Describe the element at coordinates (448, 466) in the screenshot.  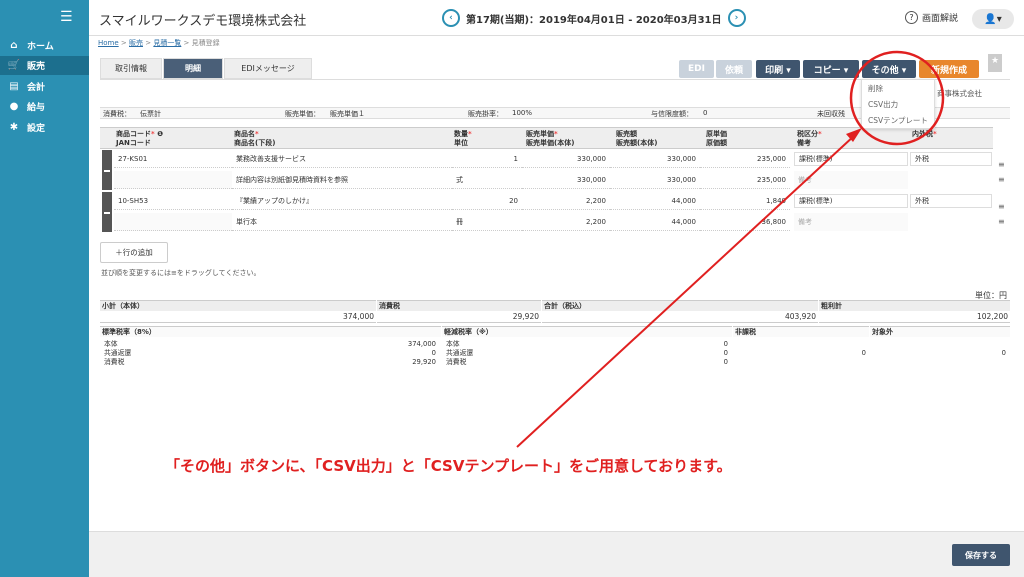
I see `annotation-text: 「その他」ボタンに、「CSV出力」と「CSVテンプレート」をご用意しております。` at that location.